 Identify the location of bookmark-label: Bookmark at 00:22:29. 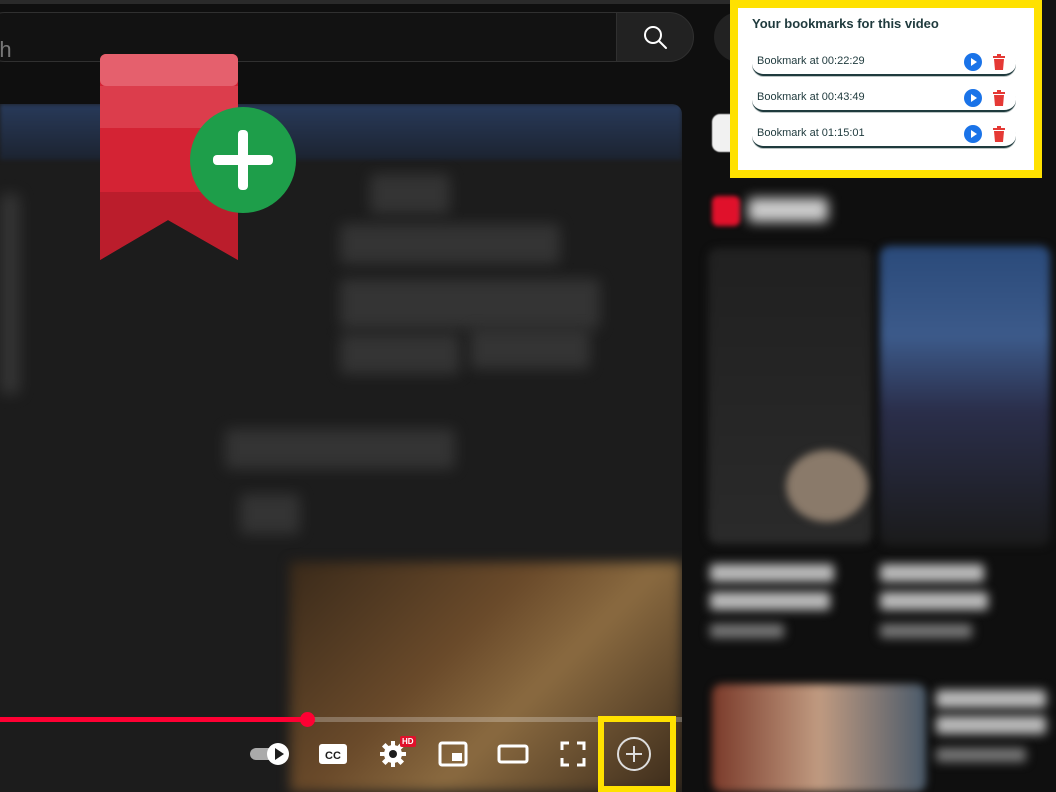
(811, 61).